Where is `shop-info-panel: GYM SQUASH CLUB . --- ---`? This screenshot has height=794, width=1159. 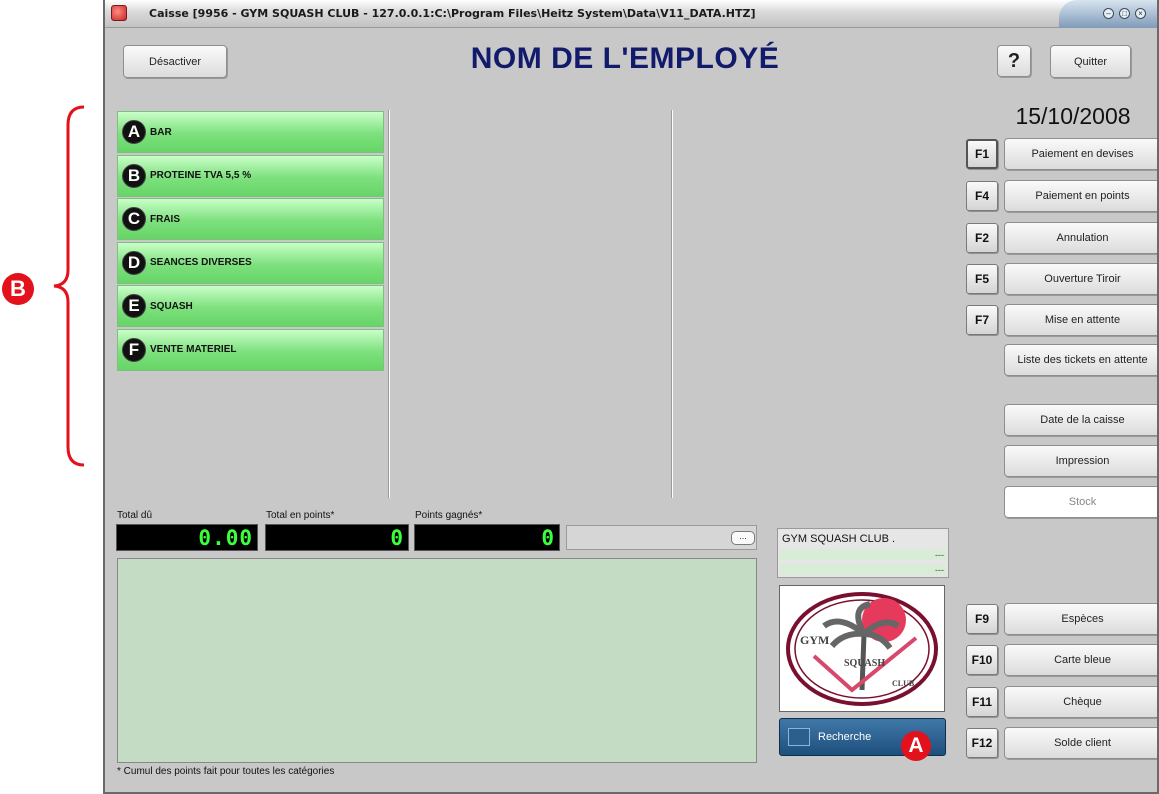 shop-info-panel: GYM SQUASH CLUB . --- --- is located at coordinates (863, 553).